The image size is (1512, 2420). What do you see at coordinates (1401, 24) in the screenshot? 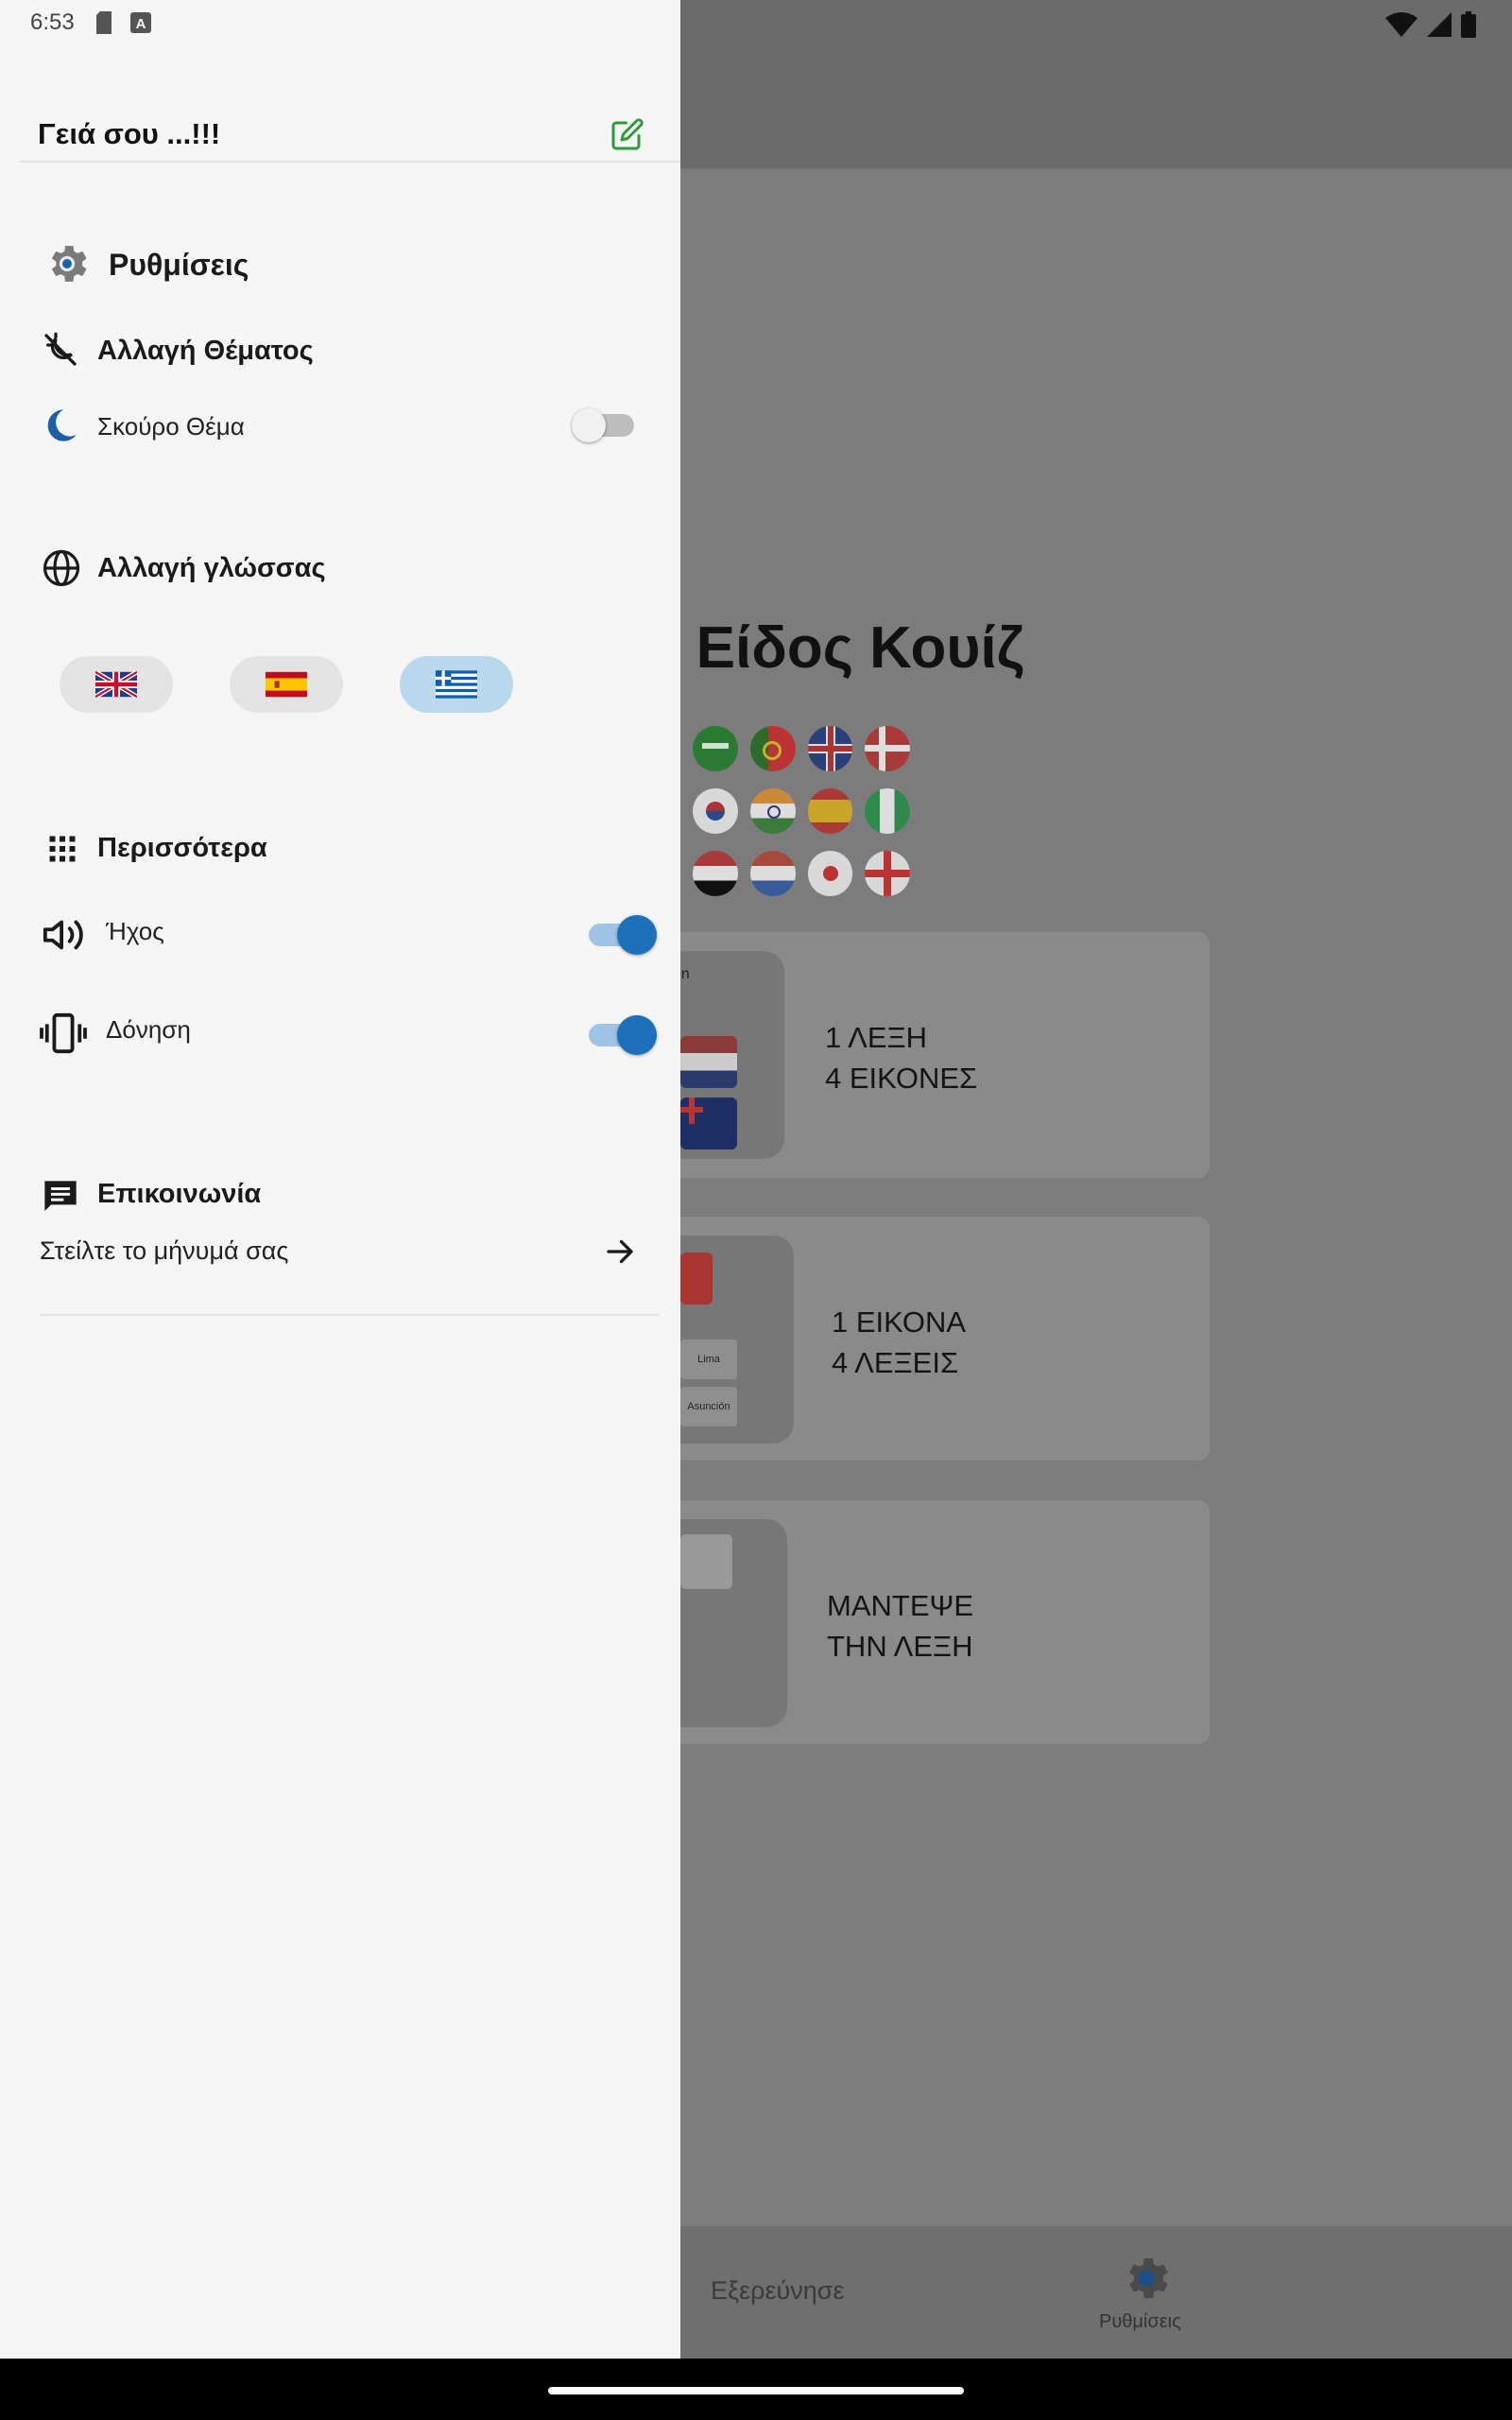
I see `wifi-icon` at bounding box center [1401, 24].